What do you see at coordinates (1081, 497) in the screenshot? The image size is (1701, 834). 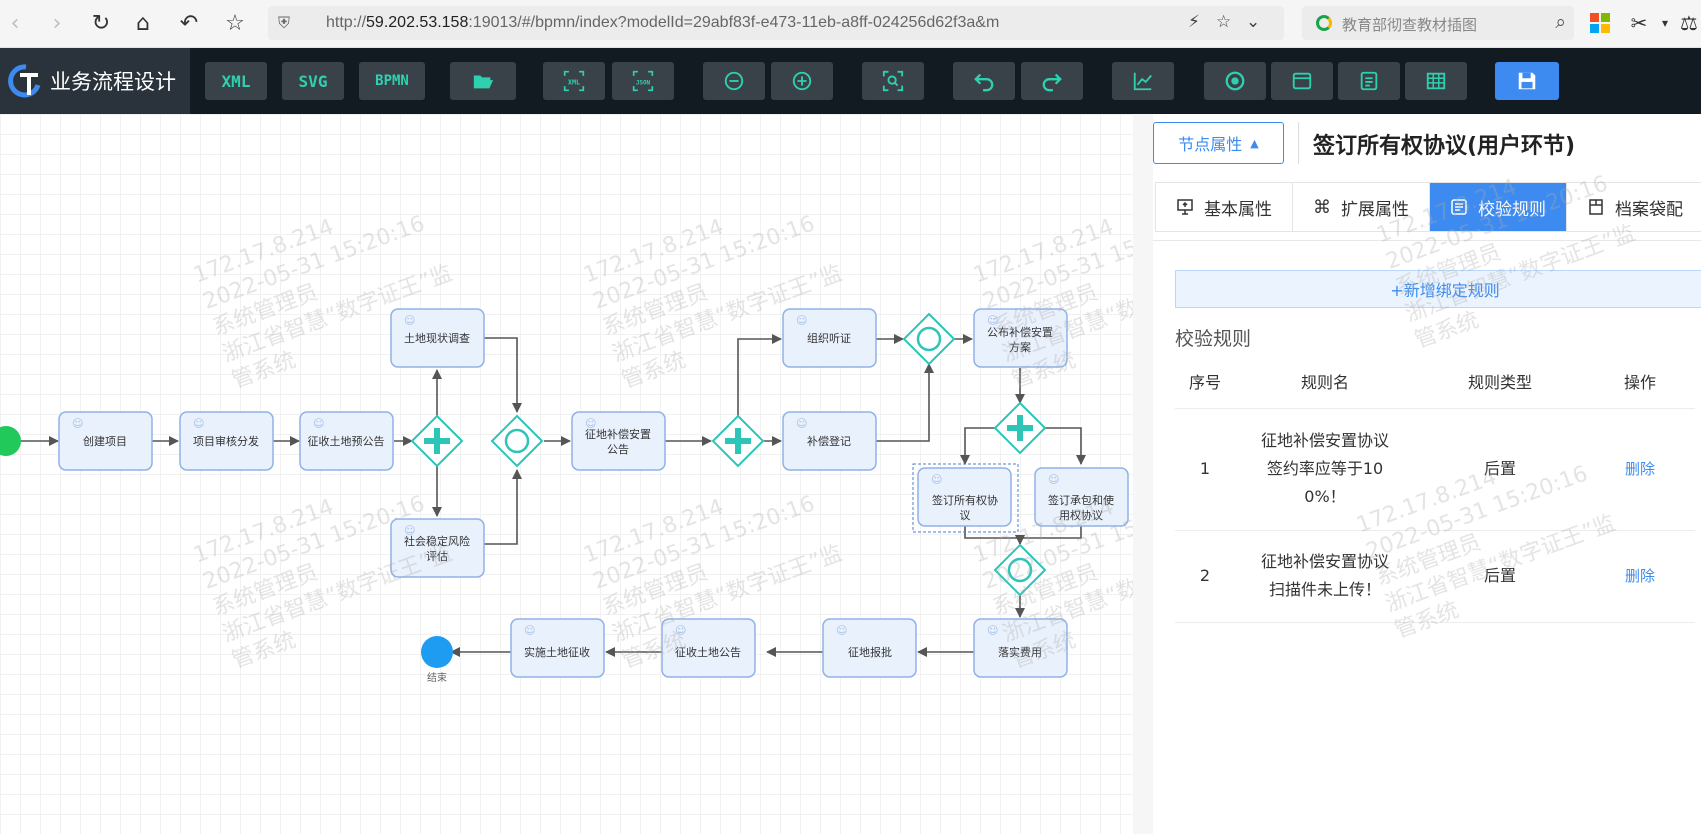 I see `task-sign-use-rights: ☺ 签订承包和使 用权协议` at bounding box center [1081, 497].